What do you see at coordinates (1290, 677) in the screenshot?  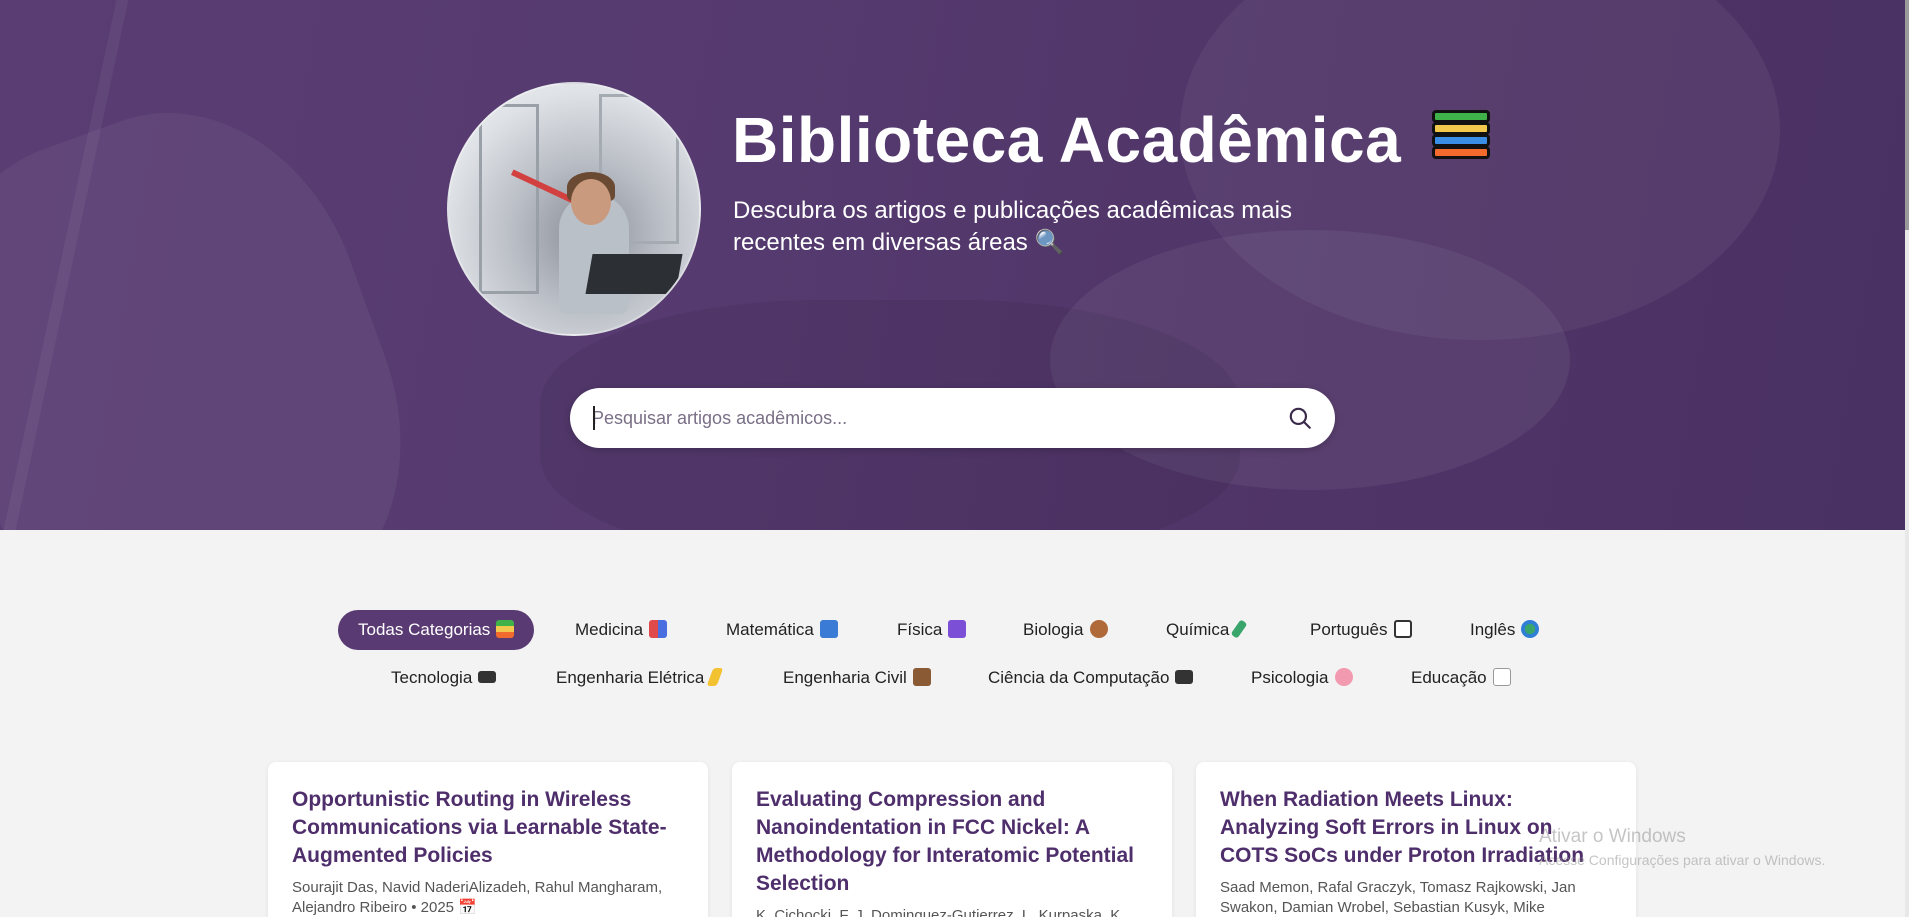 I see `category-label: Psicologia` at bounding box center [1290, 677].